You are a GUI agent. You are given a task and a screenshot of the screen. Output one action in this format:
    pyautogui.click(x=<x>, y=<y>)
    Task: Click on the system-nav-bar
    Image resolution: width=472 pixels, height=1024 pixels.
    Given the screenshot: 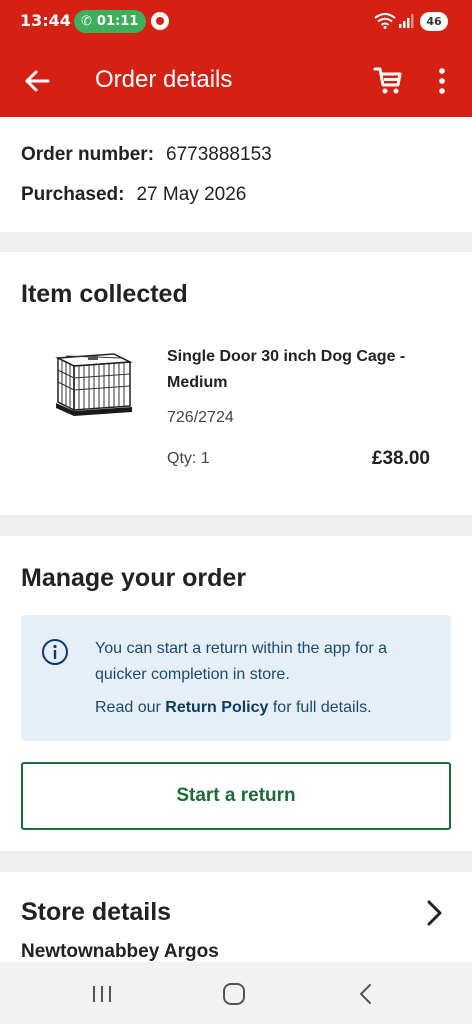 What is the action you would take?
    pyautogui.click(x=236, y=993)
    